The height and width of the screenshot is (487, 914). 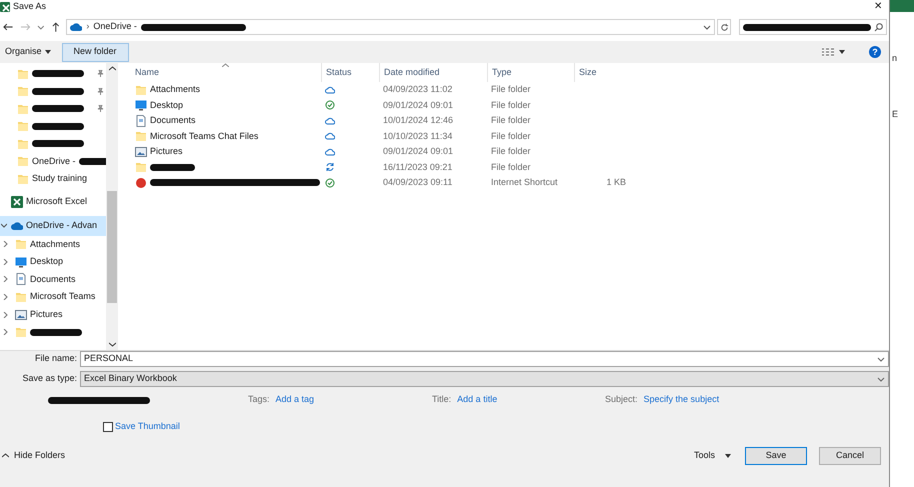 What do you see at coordinates (17, 202) in the screenshot?
I see `spreadsheet-icon` at bounding box center [17, 202].